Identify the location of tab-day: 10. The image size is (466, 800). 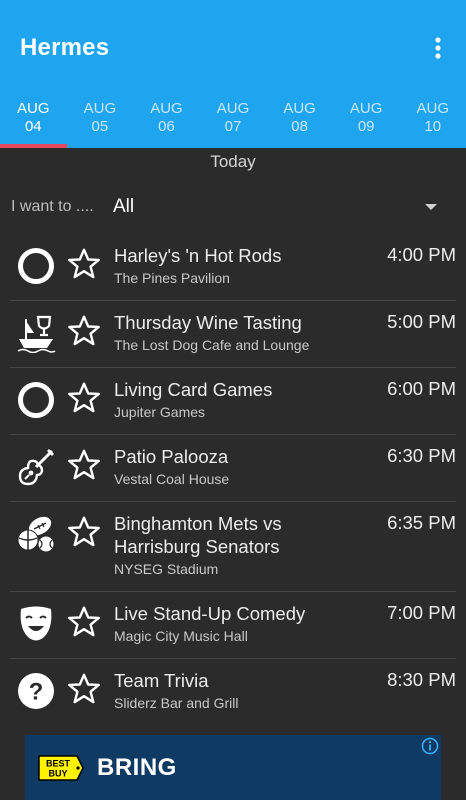
(433, 126).